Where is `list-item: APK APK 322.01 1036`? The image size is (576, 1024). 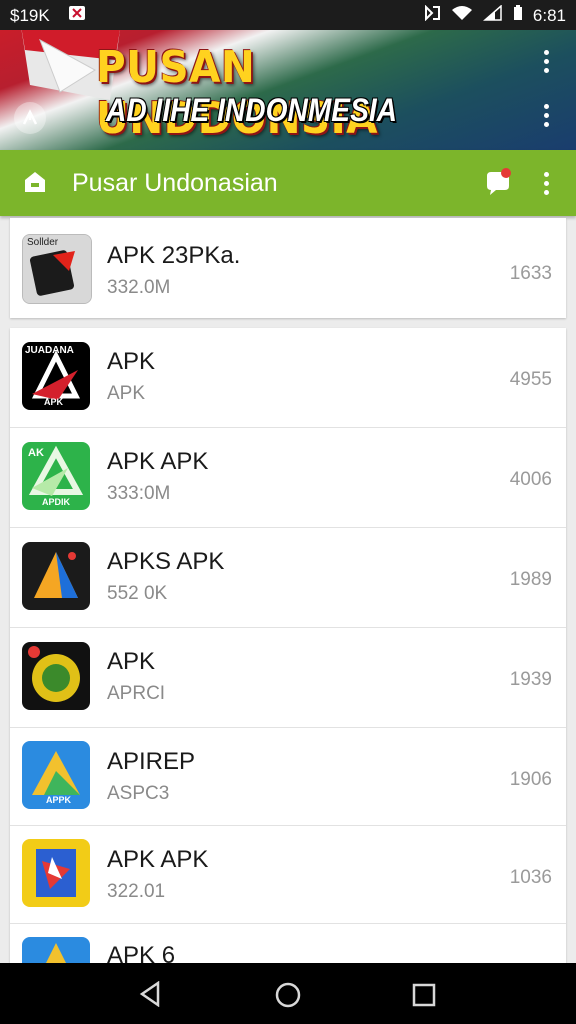
list-item: APK APK 322.01 1036 is located at coordinates (288, 875).